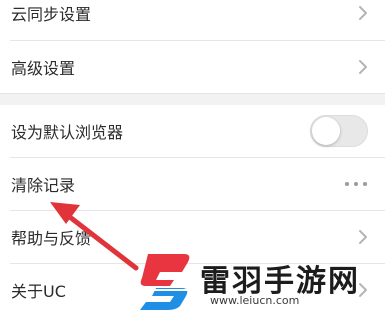 The image size is (385, 316). What do you see at coordinates (51, 14) in the screenshot?
I see `settings-item-label: 云同步设置` at bounding box center [51, 14].